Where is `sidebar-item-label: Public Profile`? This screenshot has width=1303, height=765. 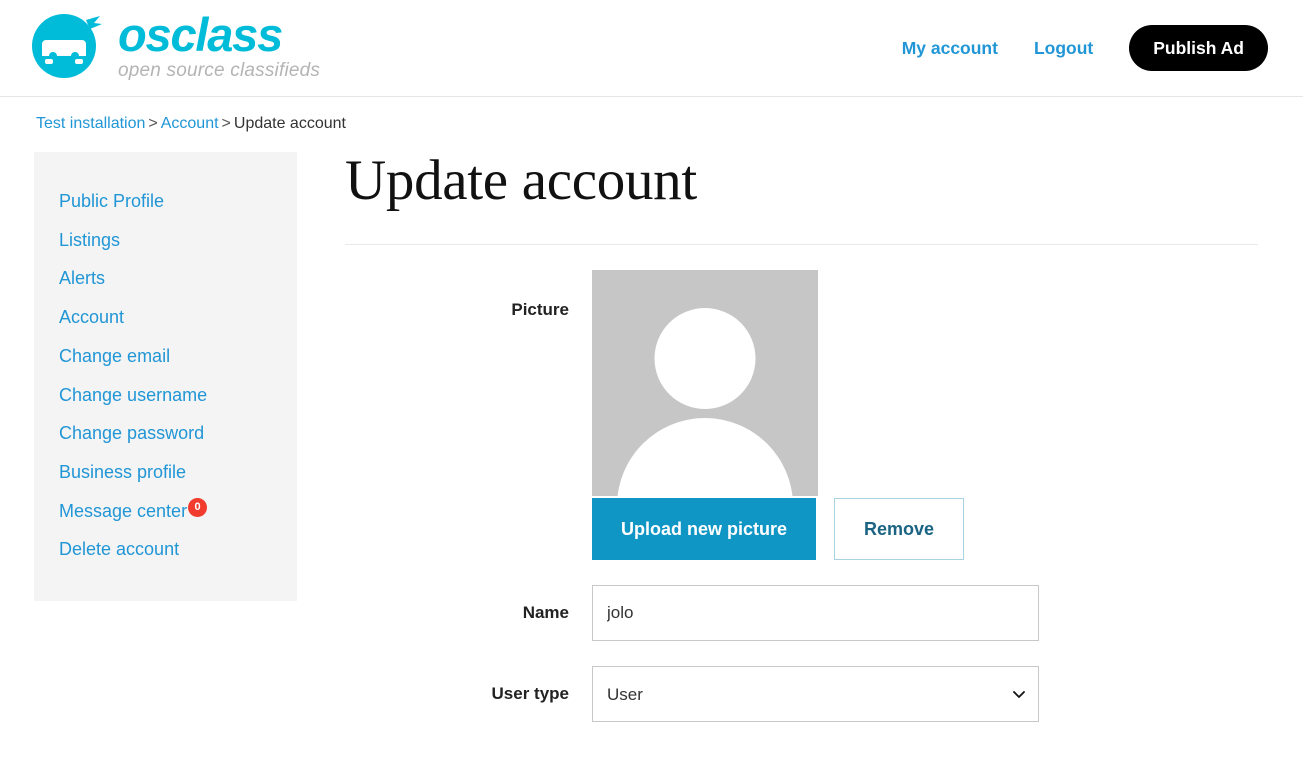 sidebar-item-label: Public Profile is located at coordinates (112, 201).